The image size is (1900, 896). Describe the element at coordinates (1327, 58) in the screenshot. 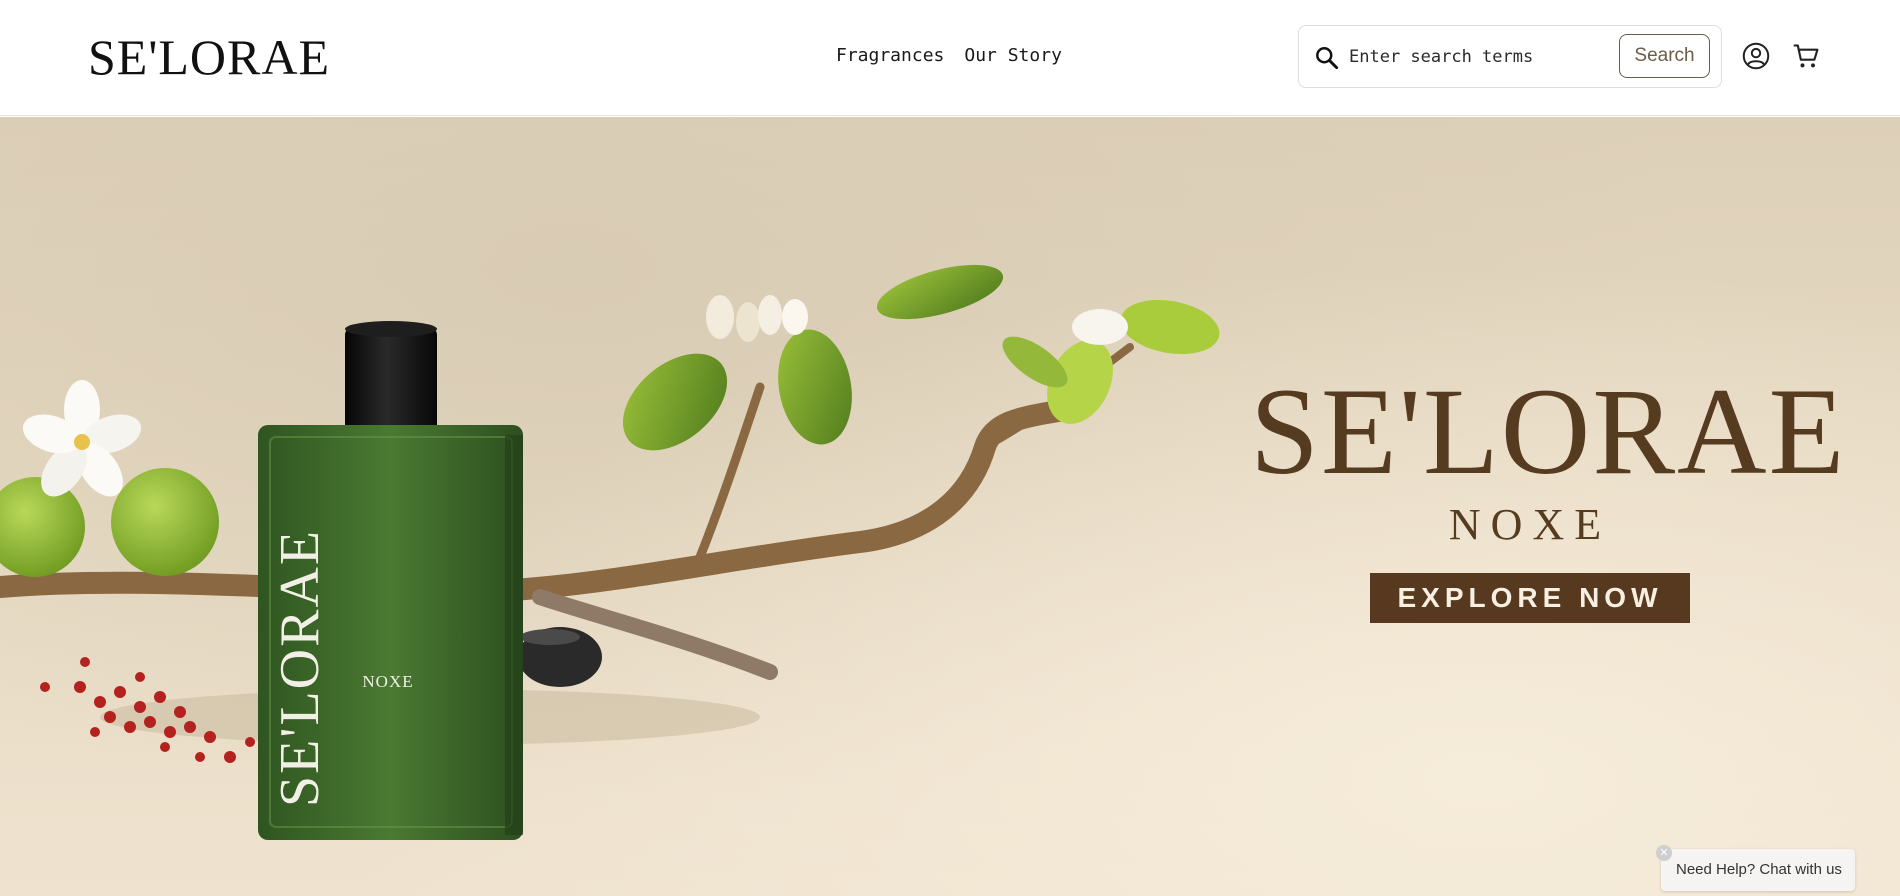

I see `search-icon` at that location.